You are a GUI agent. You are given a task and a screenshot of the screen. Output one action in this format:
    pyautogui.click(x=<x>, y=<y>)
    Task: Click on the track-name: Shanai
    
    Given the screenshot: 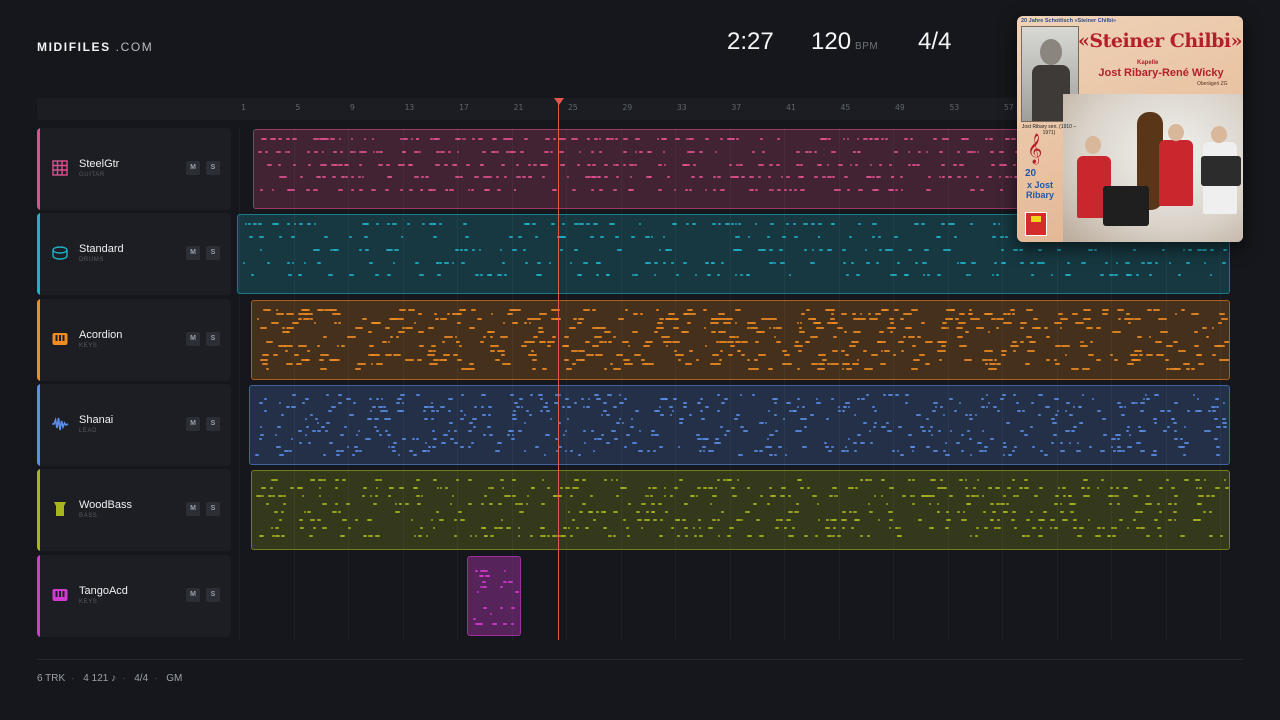 What is the action you would take?
    pyautogui.click(x=96, y=420)
    